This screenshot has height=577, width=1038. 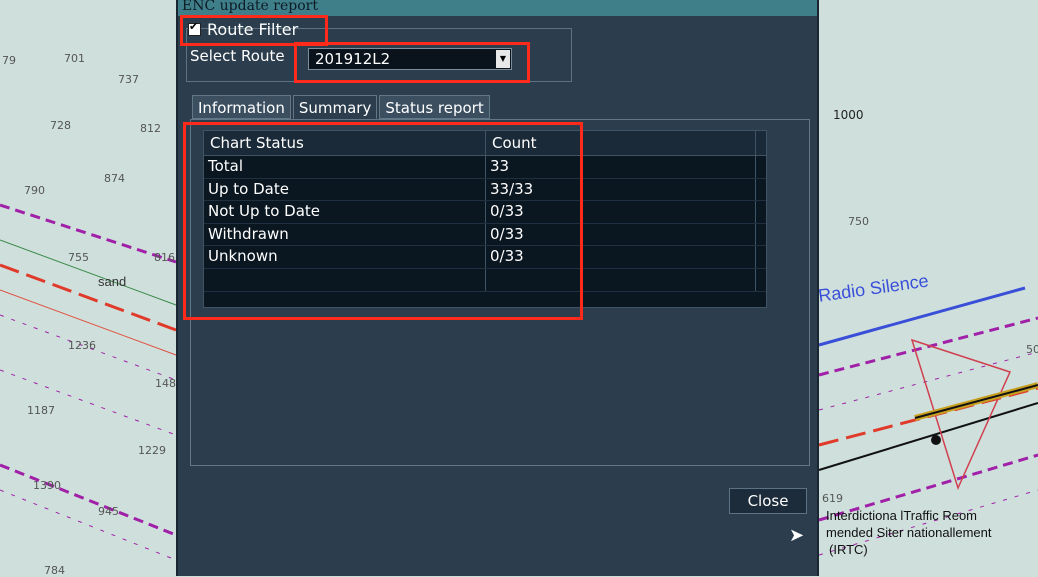 What do you see at coordinates (768, 501) in the screenshot?
I see `close-button: Close` at bounding box center [768, 501].